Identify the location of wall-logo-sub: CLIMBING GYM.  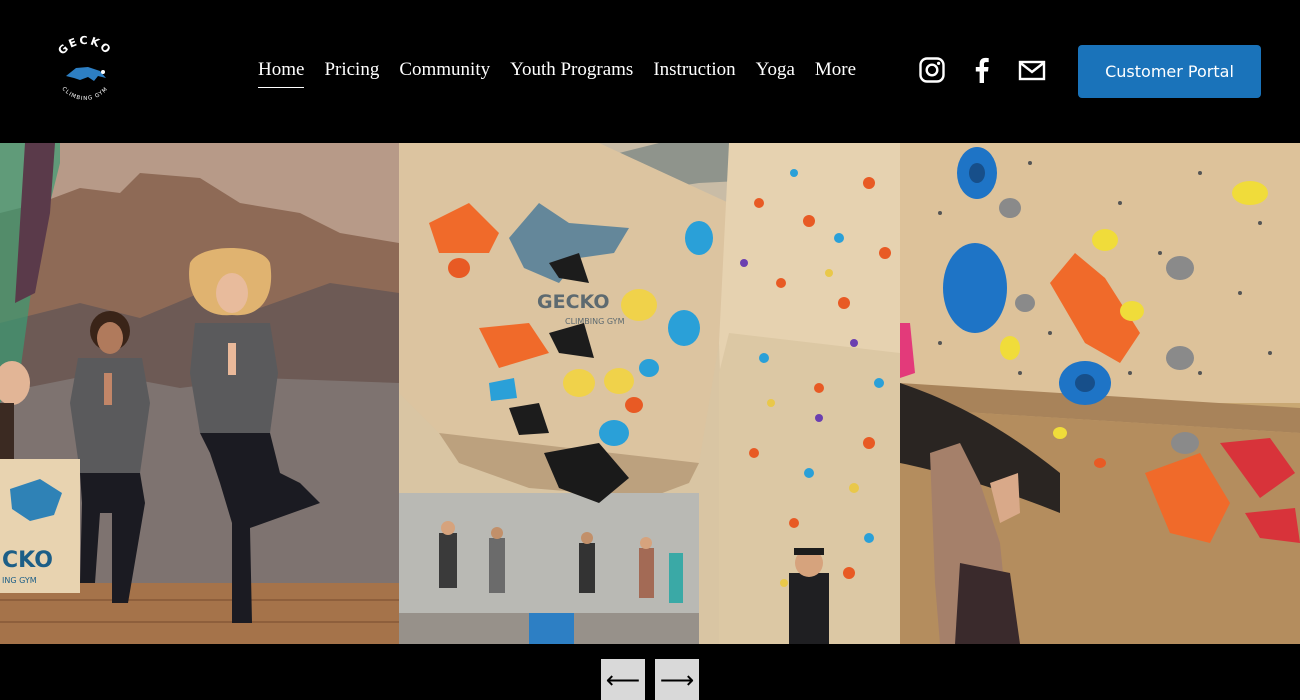
(595, 321).